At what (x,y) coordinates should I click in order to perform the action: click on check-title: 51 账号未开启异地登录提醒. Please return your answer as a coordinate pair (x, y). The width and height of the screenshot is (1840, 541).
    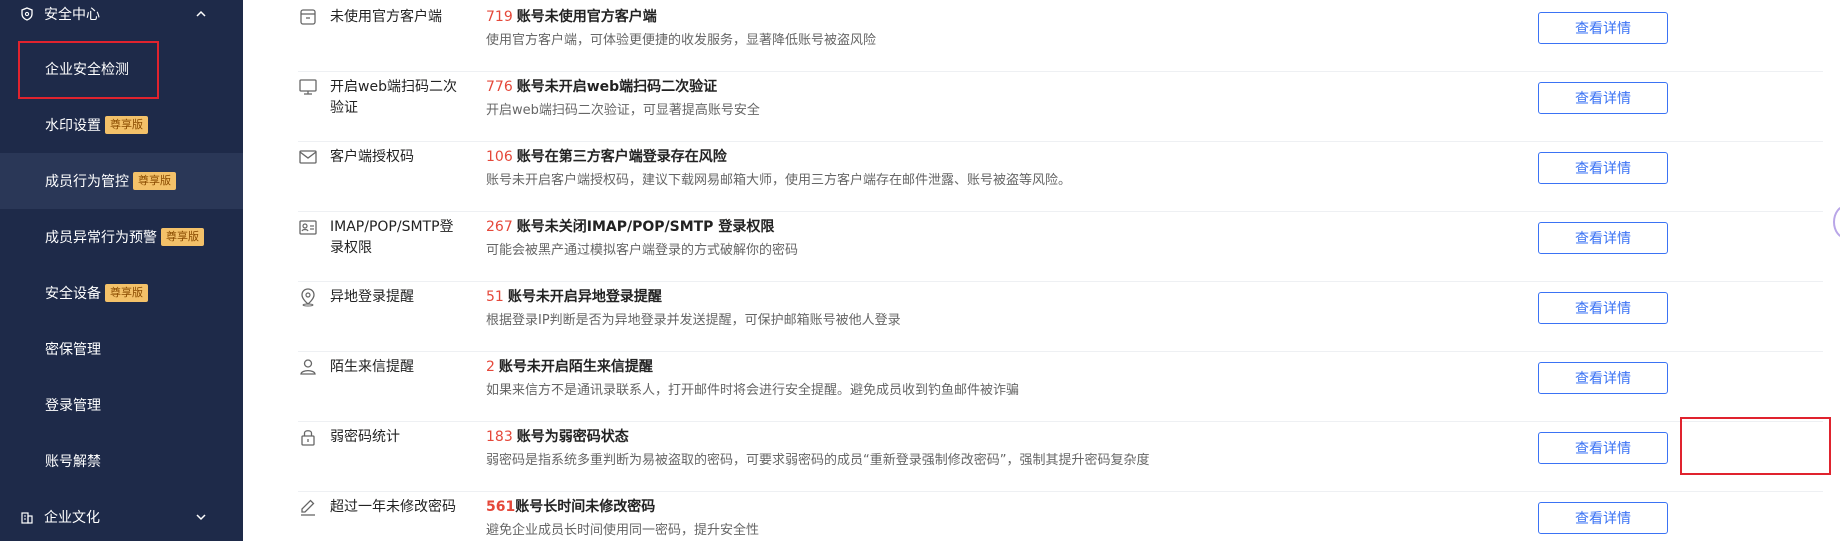
    Looking at the image, I should click on (574, 297).